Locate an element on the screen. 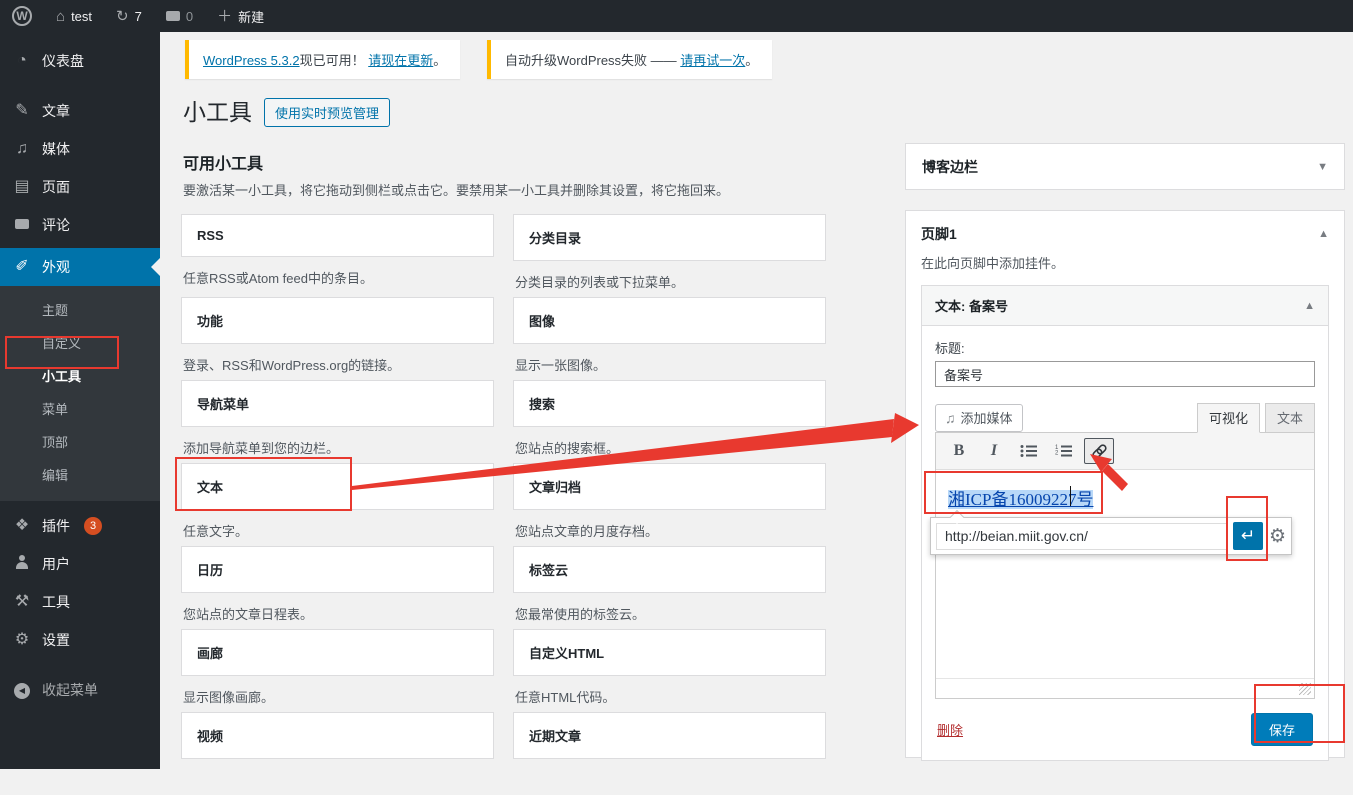 Image resolution: width=1353 pixels, height=795 pixels. dashboard-icon: ◔ is located at coordinates (22, 60).